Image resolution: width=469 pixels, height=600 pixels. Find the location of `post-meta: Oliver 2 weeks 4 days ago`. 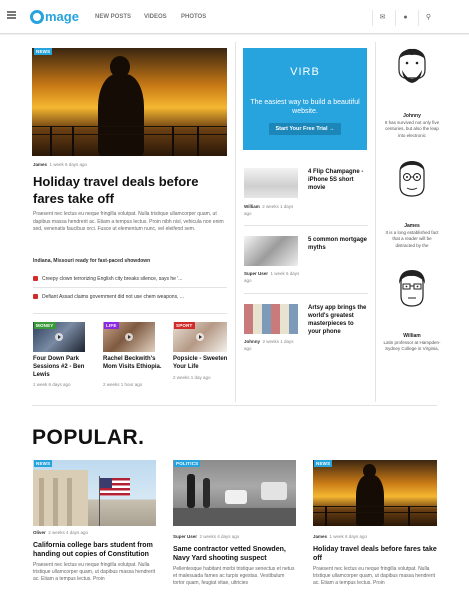

post-meta: Oliver 2 weeks 4 days ago is located at coordinates (60, 532).